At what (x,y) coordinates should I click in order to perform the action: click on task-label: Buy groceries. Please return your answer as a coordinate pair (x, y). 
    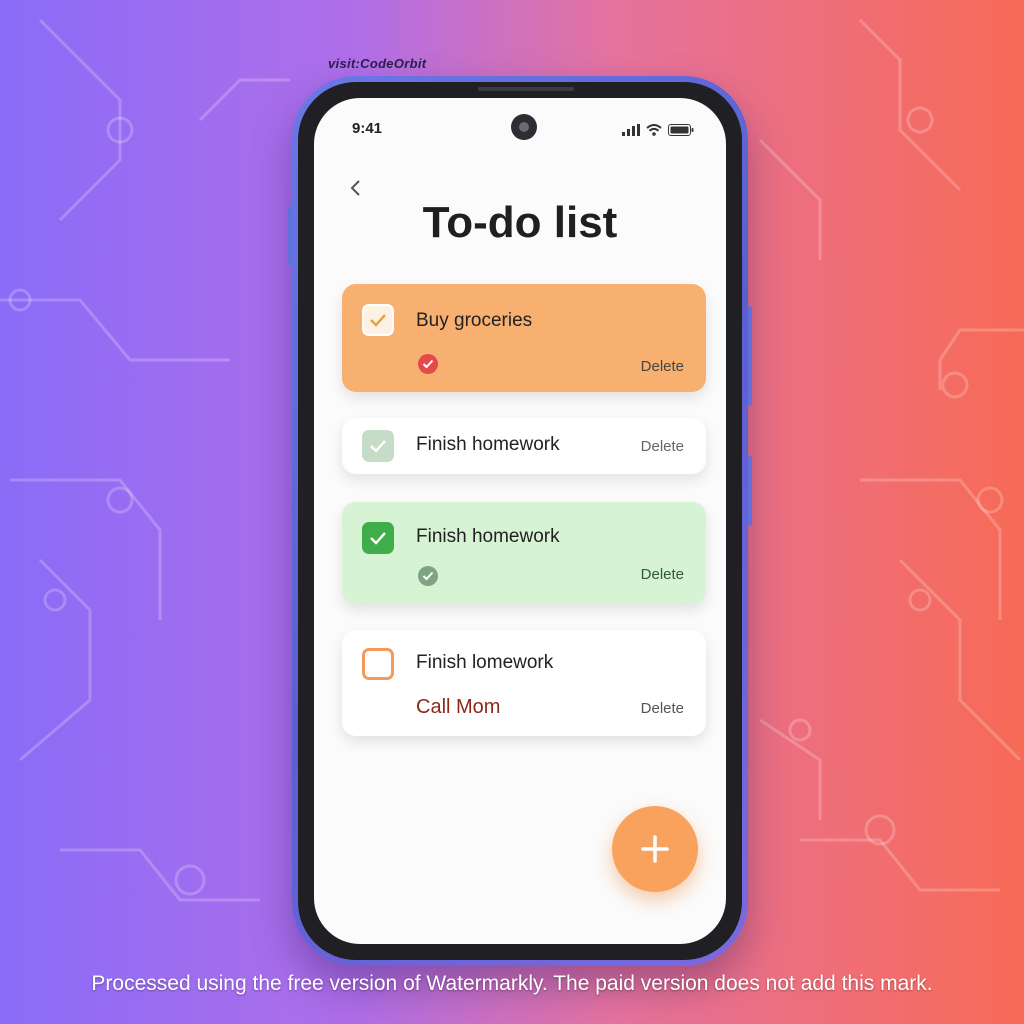
    Looking at the image, I should click on (474, 320).